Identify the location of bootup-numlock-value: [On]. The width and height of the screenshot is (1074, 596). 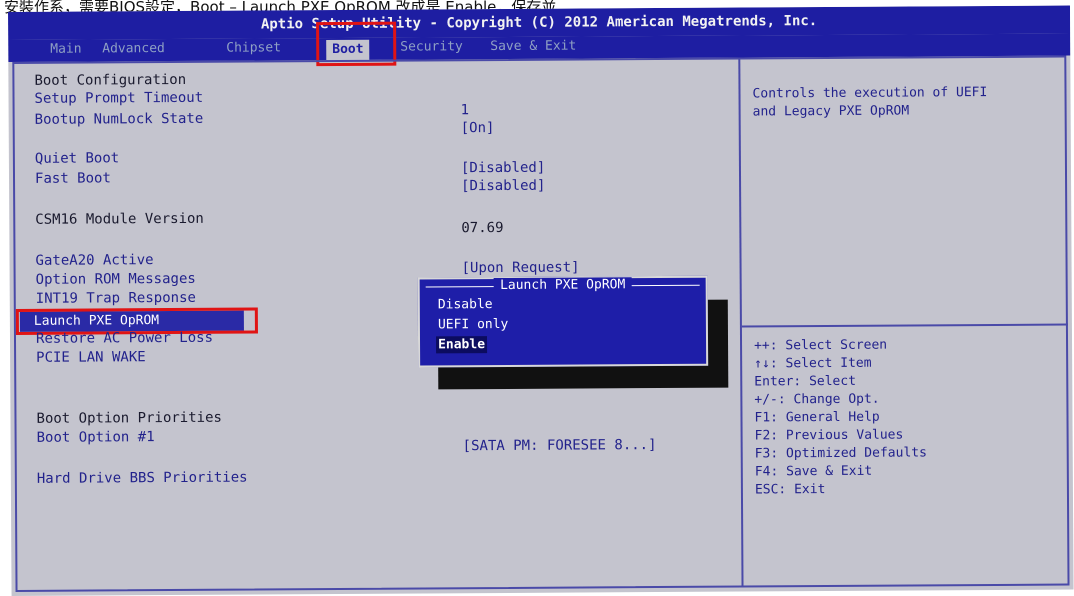
(478, 128).